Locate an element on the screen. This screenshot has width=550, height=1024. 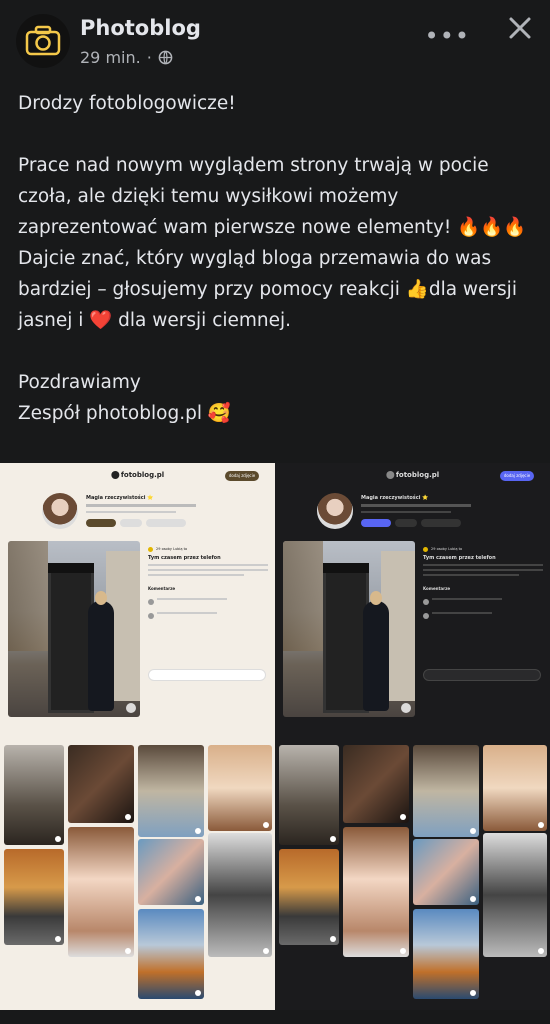
post-greeting: Drodzy fotoblogowicze! is located at coordinates (127, 103).